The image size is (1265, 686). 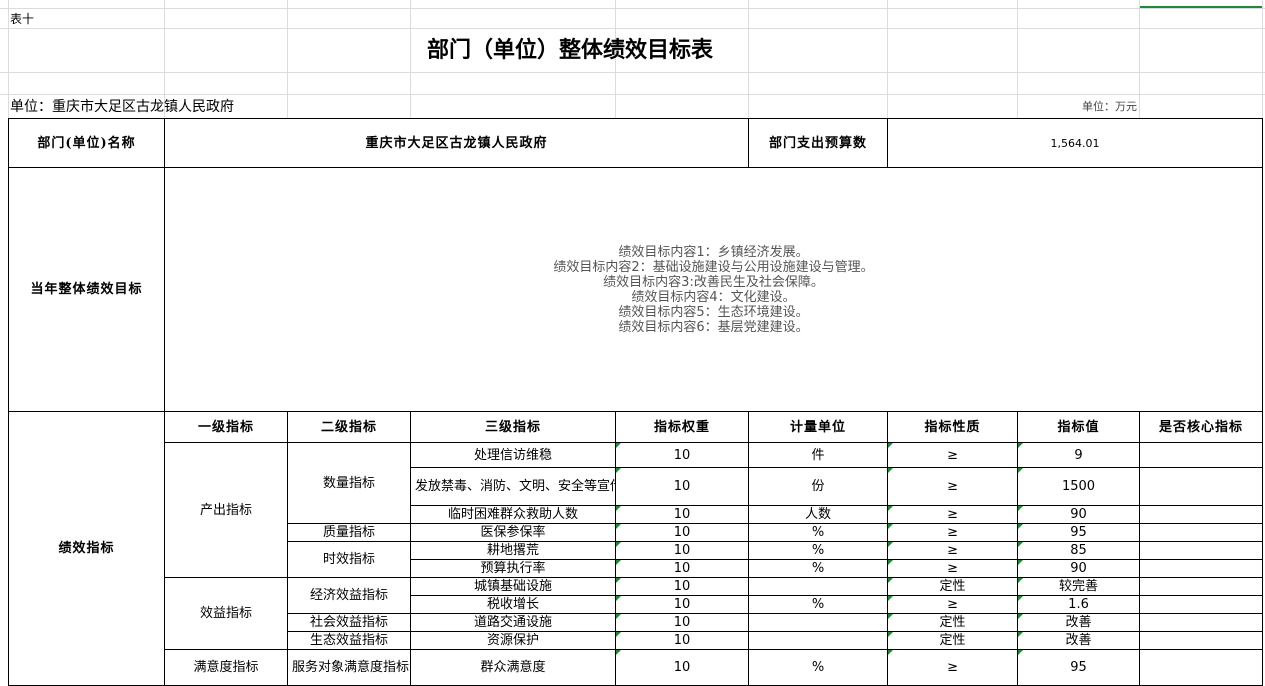 What do you see at coordinates (513, 550) in the screenshot?
I see `indicator-name: 耕地撂荒` at bounding box center [513, 550].